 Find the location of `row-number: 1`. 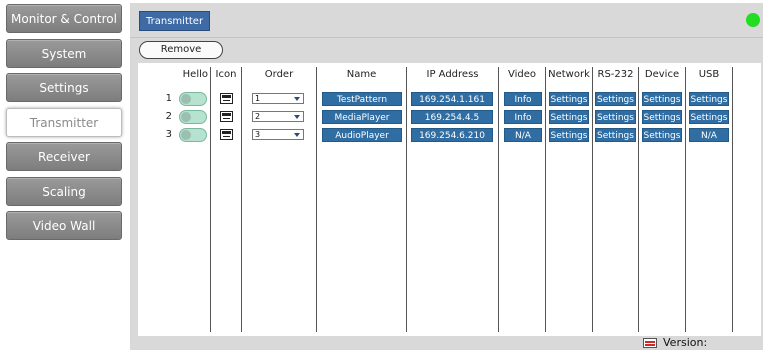

row-number: 1 is located at coordinates (168, 98).